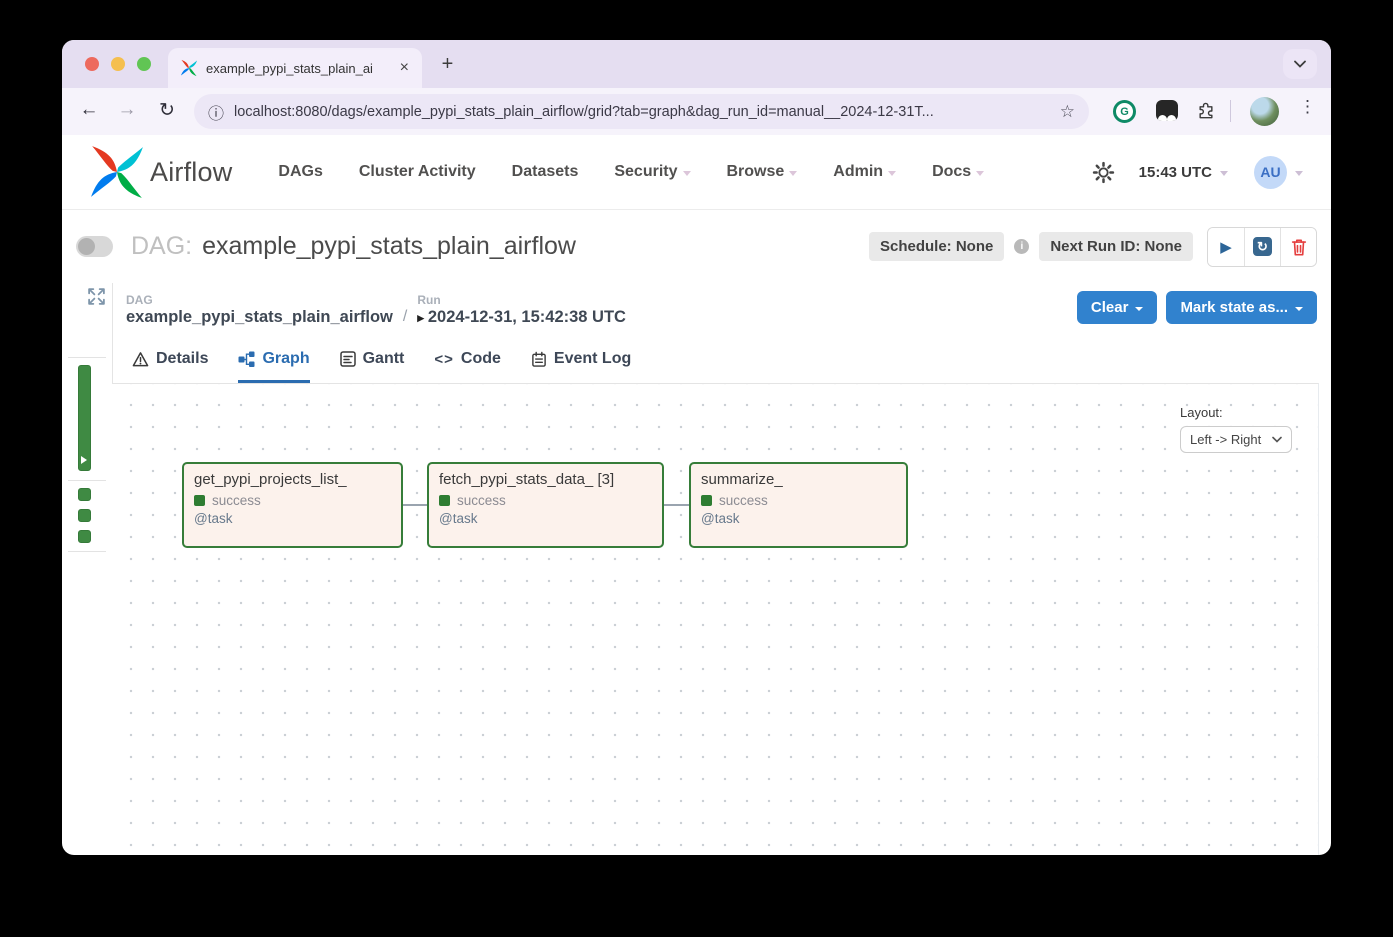 The height and width of the screenshot is (937, 1393). Describe the element at coordinates (300, 172) in the screenshot. I see `nav-item-dags: DAGs` at that location.